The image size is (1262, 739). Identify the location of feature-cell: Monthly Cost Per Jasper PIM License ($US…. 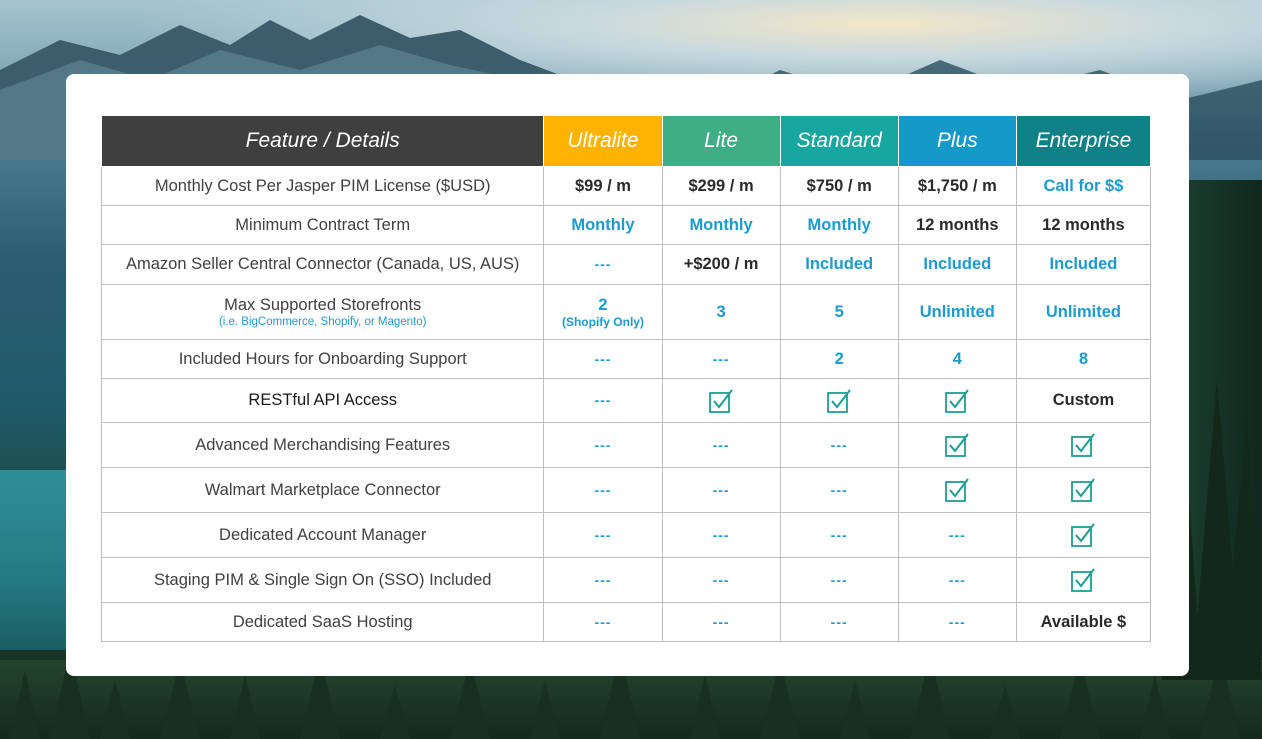
(322, 186).